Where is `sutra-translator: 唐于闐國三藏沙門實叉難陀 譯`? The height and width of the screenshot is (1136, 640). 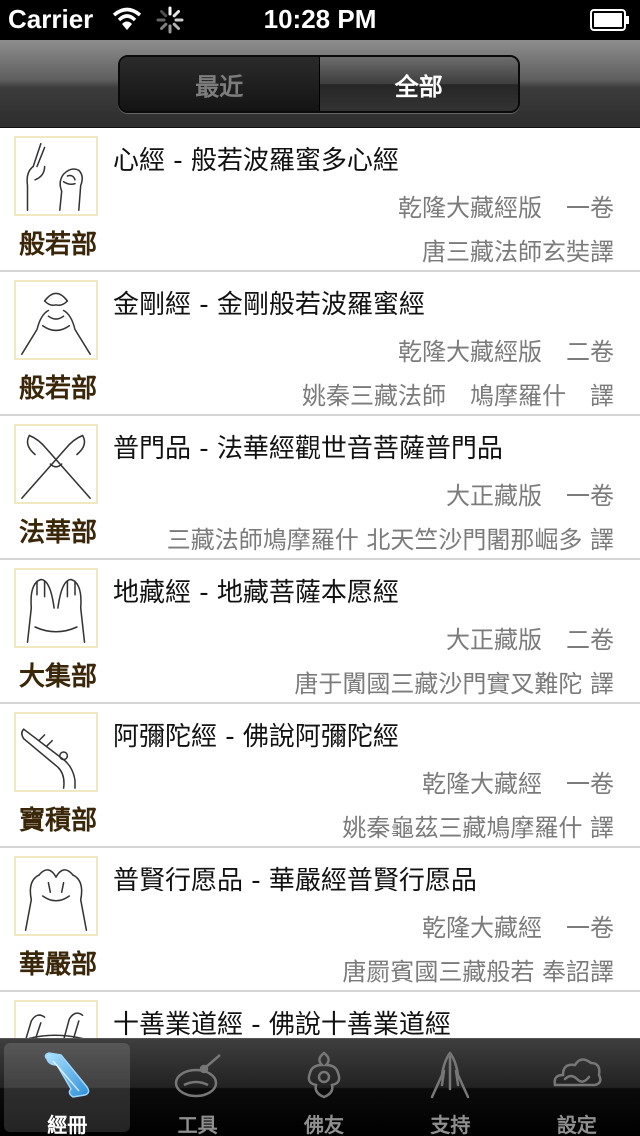 sutra-translator: 唐于闐國三藏沙門實叉難陀 譯 is located at coordinates (454, 684).